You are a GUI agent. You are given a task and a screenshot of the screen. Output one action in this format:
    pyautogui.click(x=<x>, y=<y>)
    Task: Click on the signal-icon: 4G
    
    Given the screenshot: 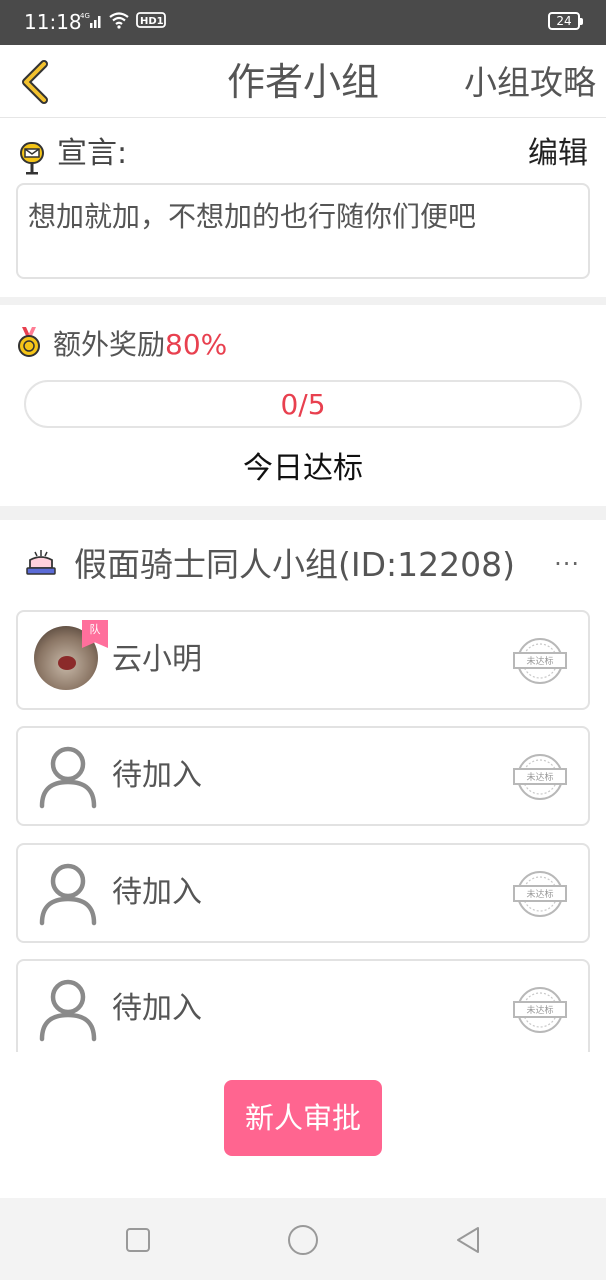 What is the action you would take?
    pyautogui.click(x=91, y=22)
    